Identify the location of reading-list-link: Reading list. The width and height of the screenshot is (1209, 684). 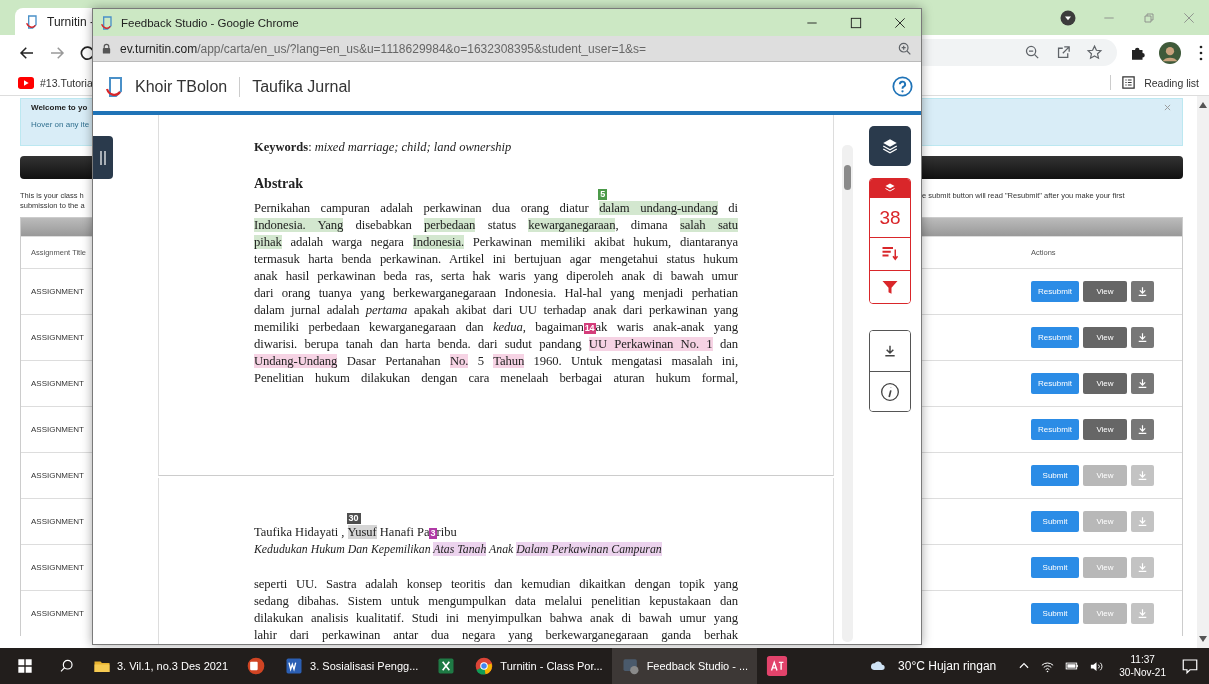
(1171, 82).